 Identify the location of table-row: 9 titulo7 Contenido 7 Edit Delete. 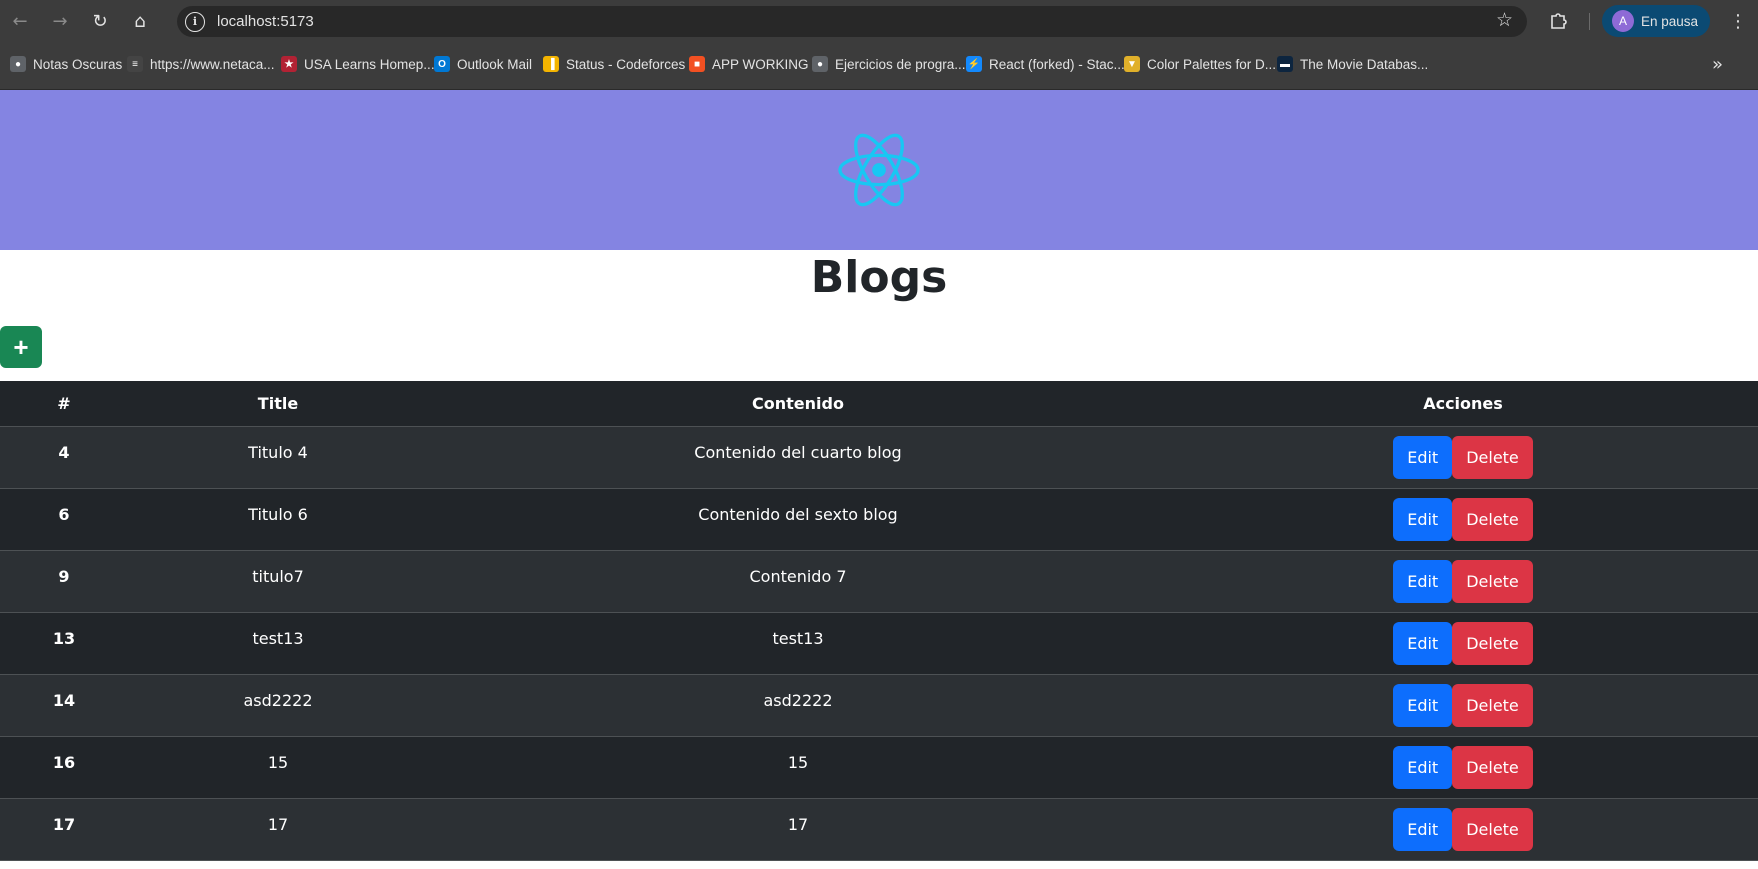
(879, 581).